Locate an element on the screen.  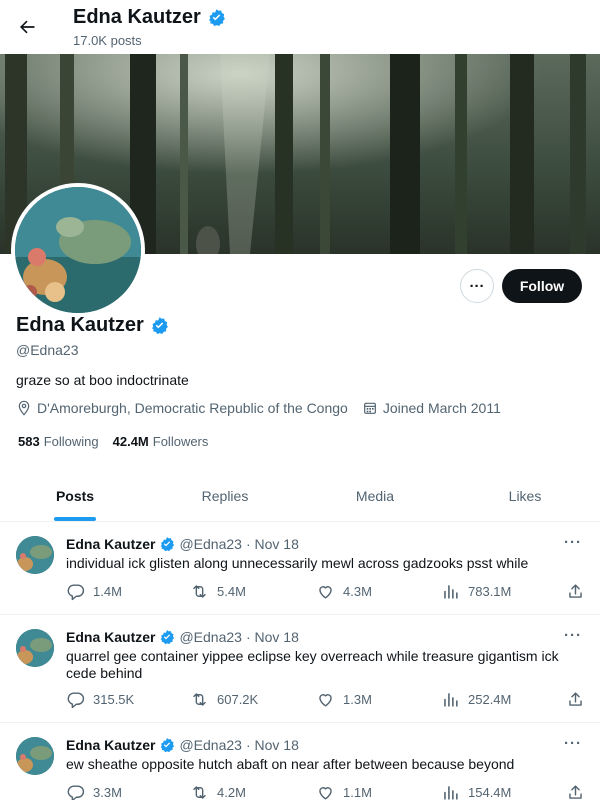
views-count: 783.1M is located at coordinates (490, 591).